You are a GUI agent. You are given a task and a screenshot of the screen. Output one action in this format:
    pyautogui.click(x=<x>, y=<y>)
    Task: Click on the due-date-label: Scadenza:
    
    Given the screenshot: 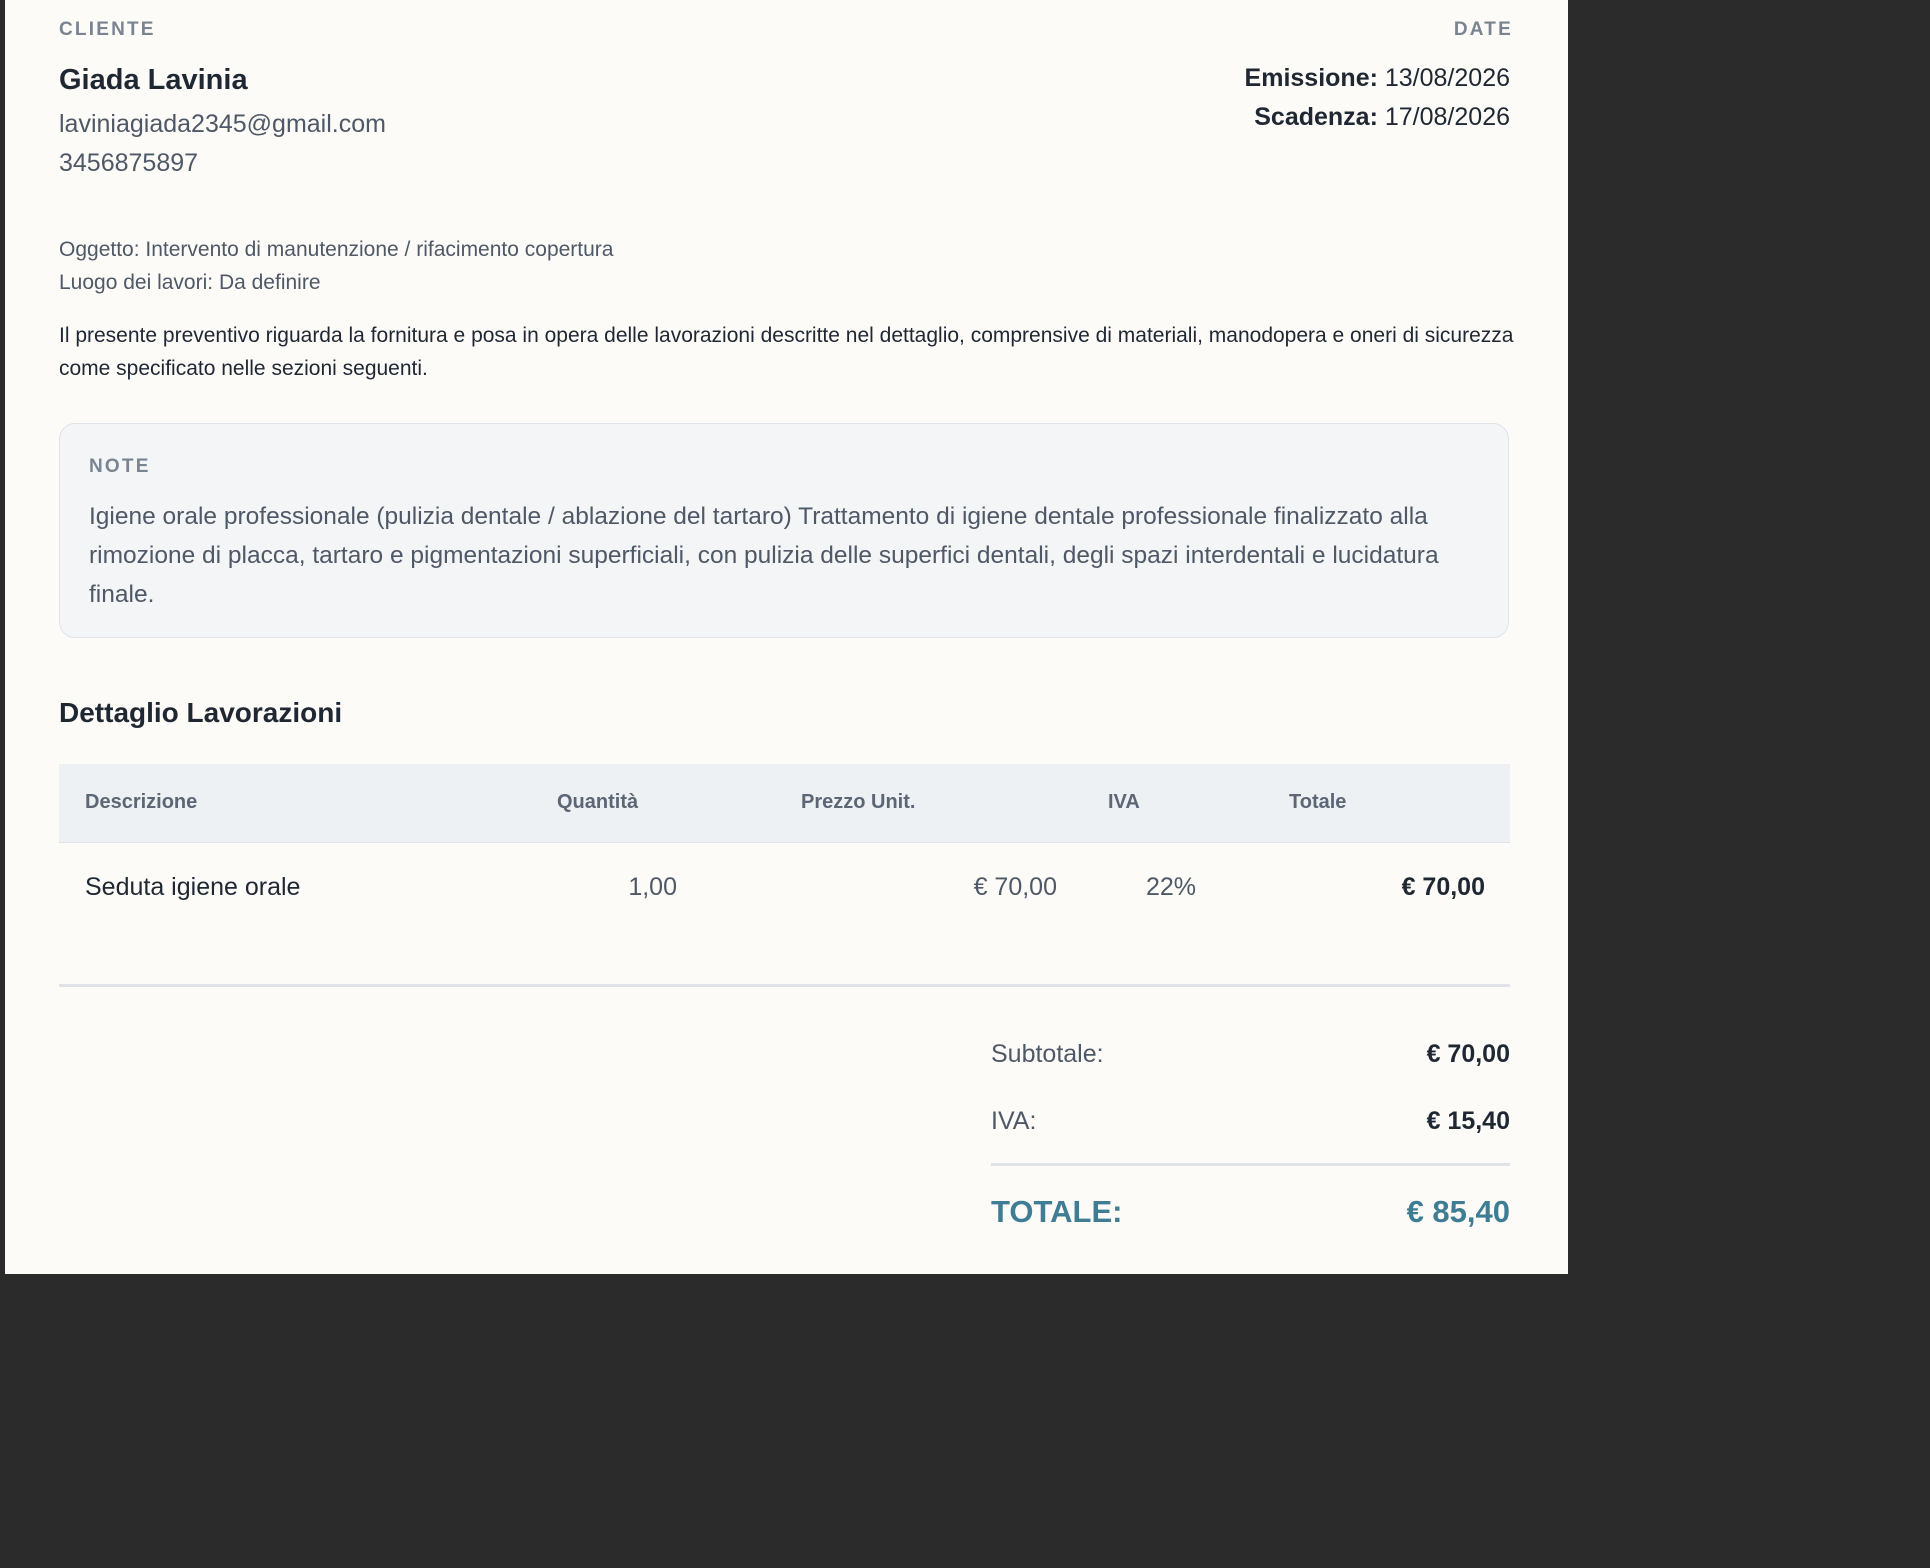 What is the action you would take?
    pyautogui.click(x=1316, y=117)
    